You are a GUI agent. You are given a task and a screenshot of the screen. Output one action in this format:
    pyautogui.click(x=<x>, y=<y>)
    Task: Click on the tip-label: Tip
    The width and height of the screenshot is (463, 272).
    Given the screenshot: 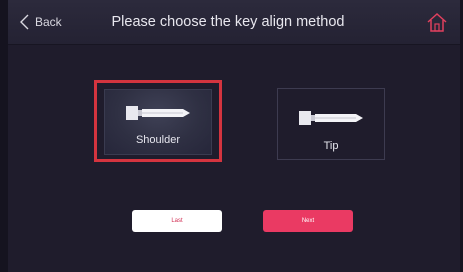 What is the action you would take?
    pyautogui.click(x=331, y=146)
    